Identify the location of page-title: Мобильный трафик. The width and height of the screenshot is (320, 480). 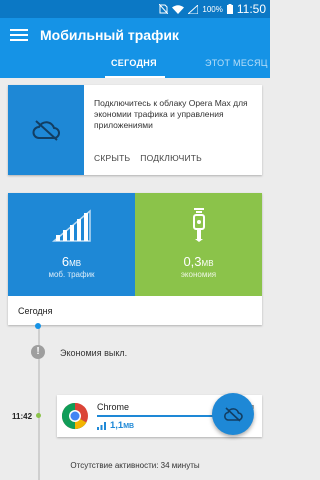
(109, 35).